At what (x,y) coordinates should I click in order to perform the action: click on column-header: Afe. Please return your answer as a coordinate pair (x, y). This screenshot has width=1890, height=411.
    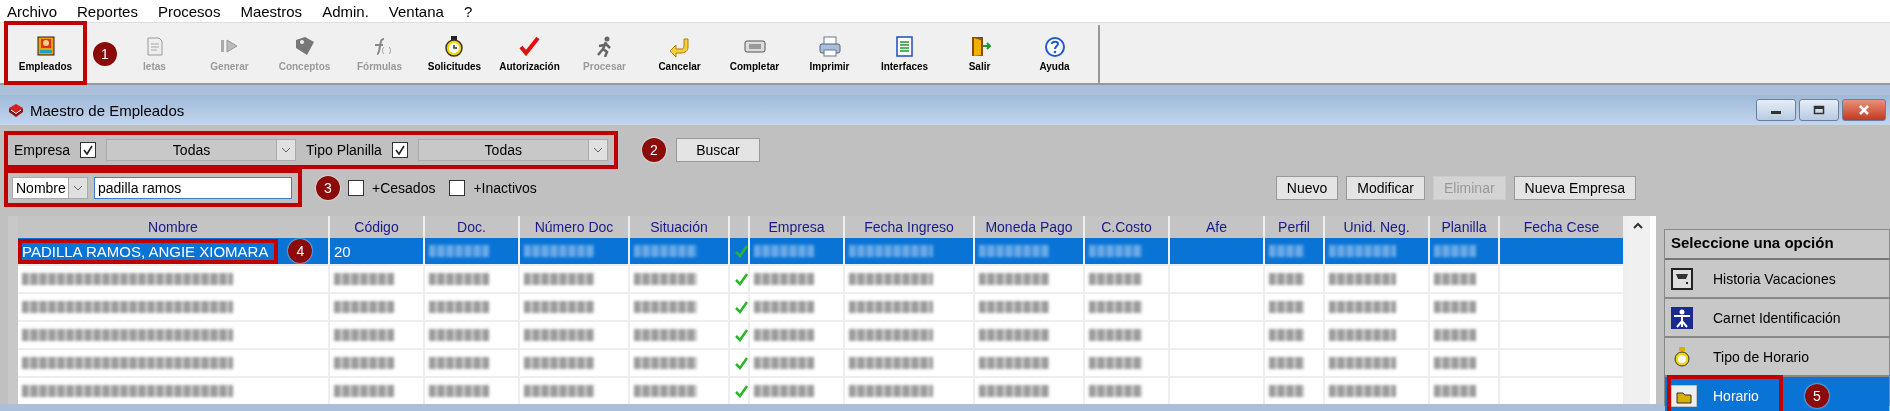
    Looking at the image, I should click on (1217, 227).